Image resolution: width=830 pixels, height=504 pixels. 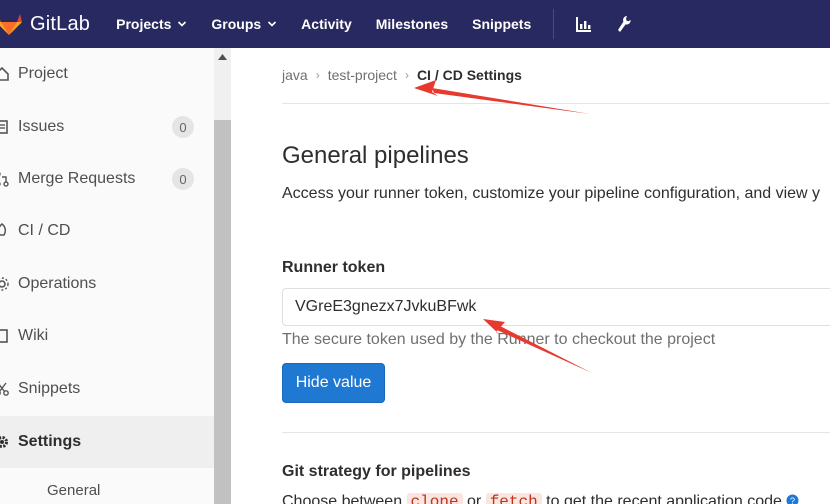 I want to click on rocket-icon, so click(x=5, y=231).